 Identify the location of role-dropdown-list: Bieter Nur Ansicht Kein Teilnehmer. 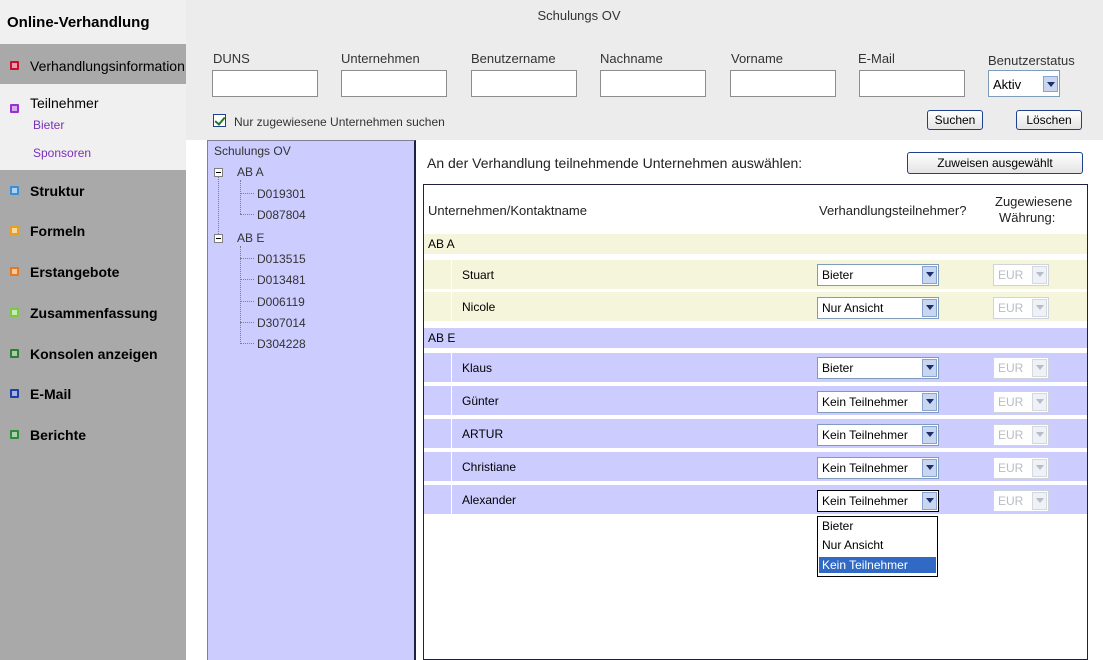
(877, 546).